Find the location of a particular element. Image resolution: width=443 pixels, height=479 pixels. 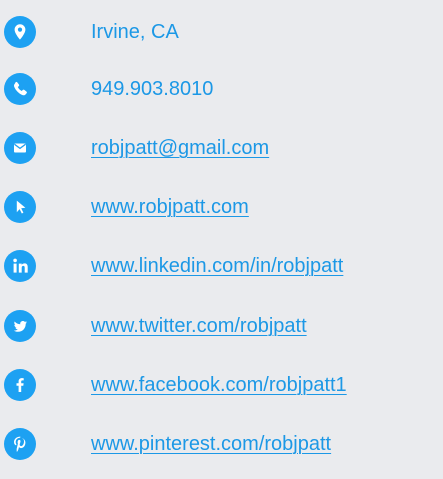

pinterest-icon is located at coordinates (20, 444).